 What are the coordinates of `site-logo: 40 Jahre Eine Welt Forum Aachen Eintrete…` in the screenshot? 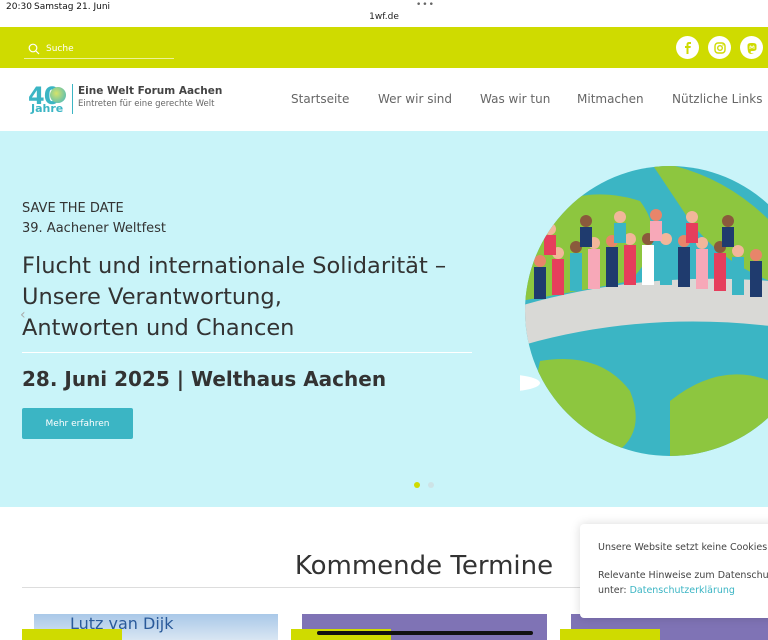 It's located at (125, 100).